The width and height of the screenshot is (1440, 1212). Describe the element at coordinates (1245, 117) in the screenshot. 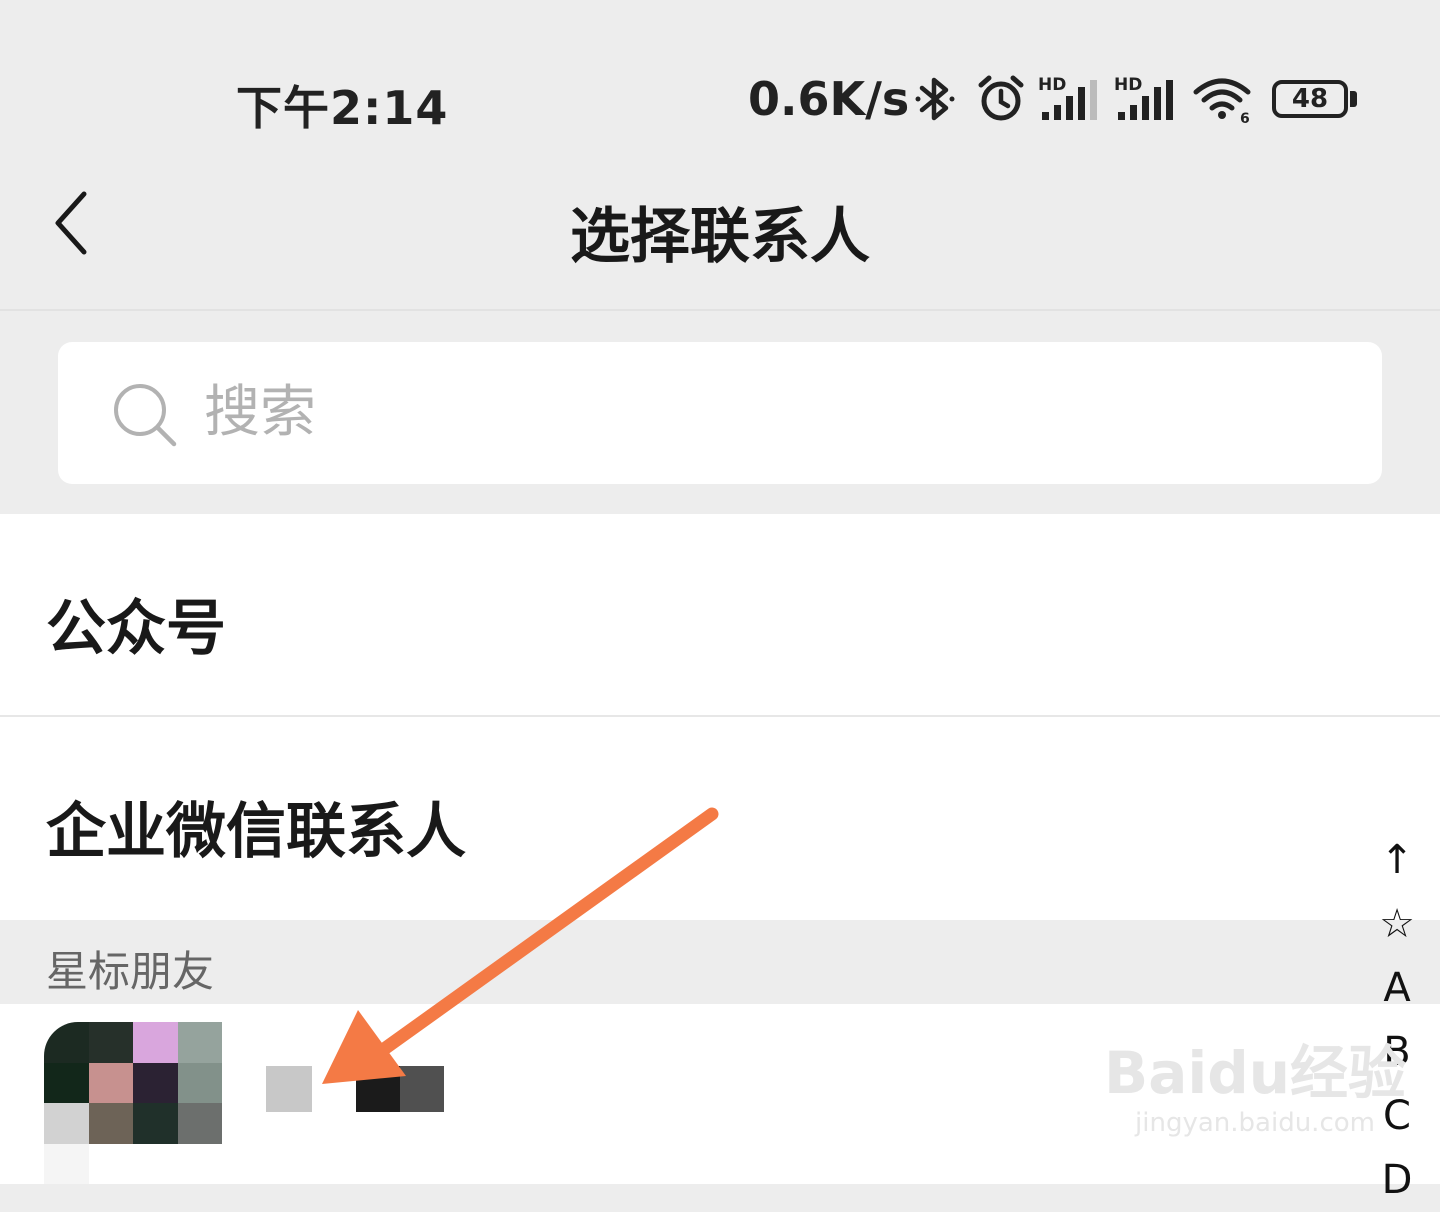

I see `svg-text: 6` at that location.